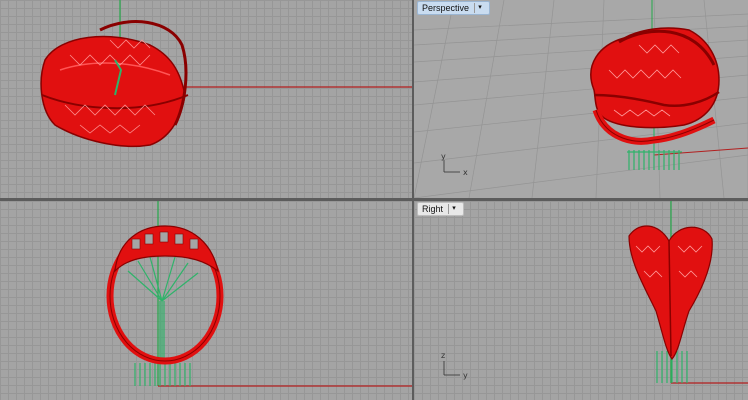 This screenshot has width=748, height=400. I want to click on horizontal-splitter, so click(374, 199).